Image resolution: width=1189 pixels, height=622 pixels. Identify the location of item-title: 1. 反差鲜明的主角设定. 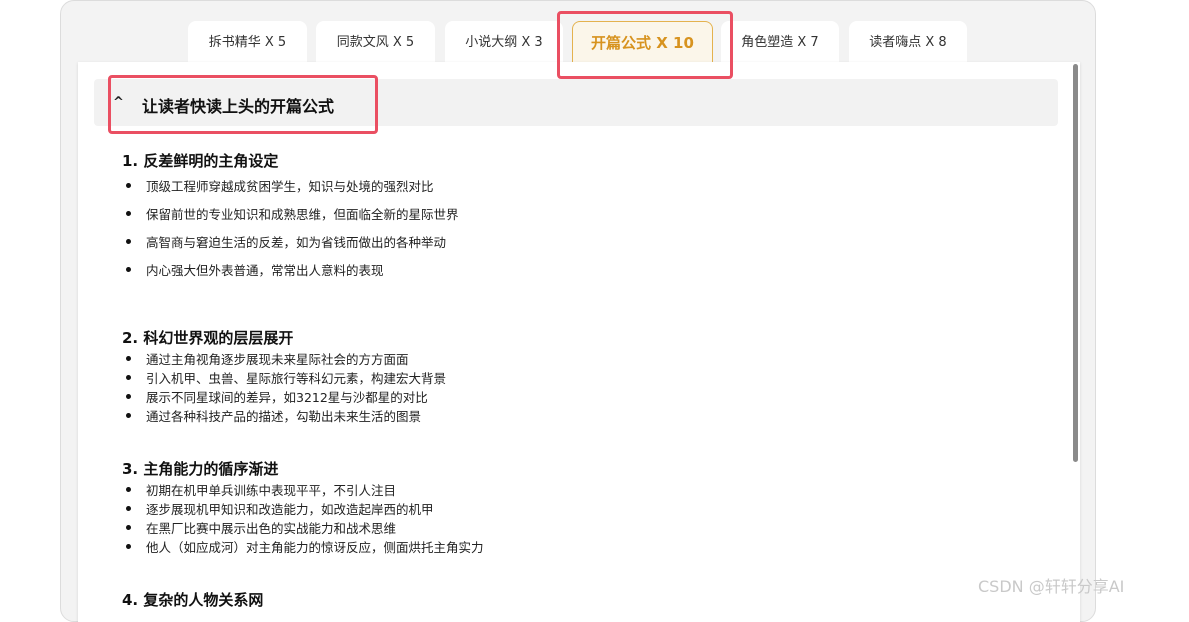
(200, 161).